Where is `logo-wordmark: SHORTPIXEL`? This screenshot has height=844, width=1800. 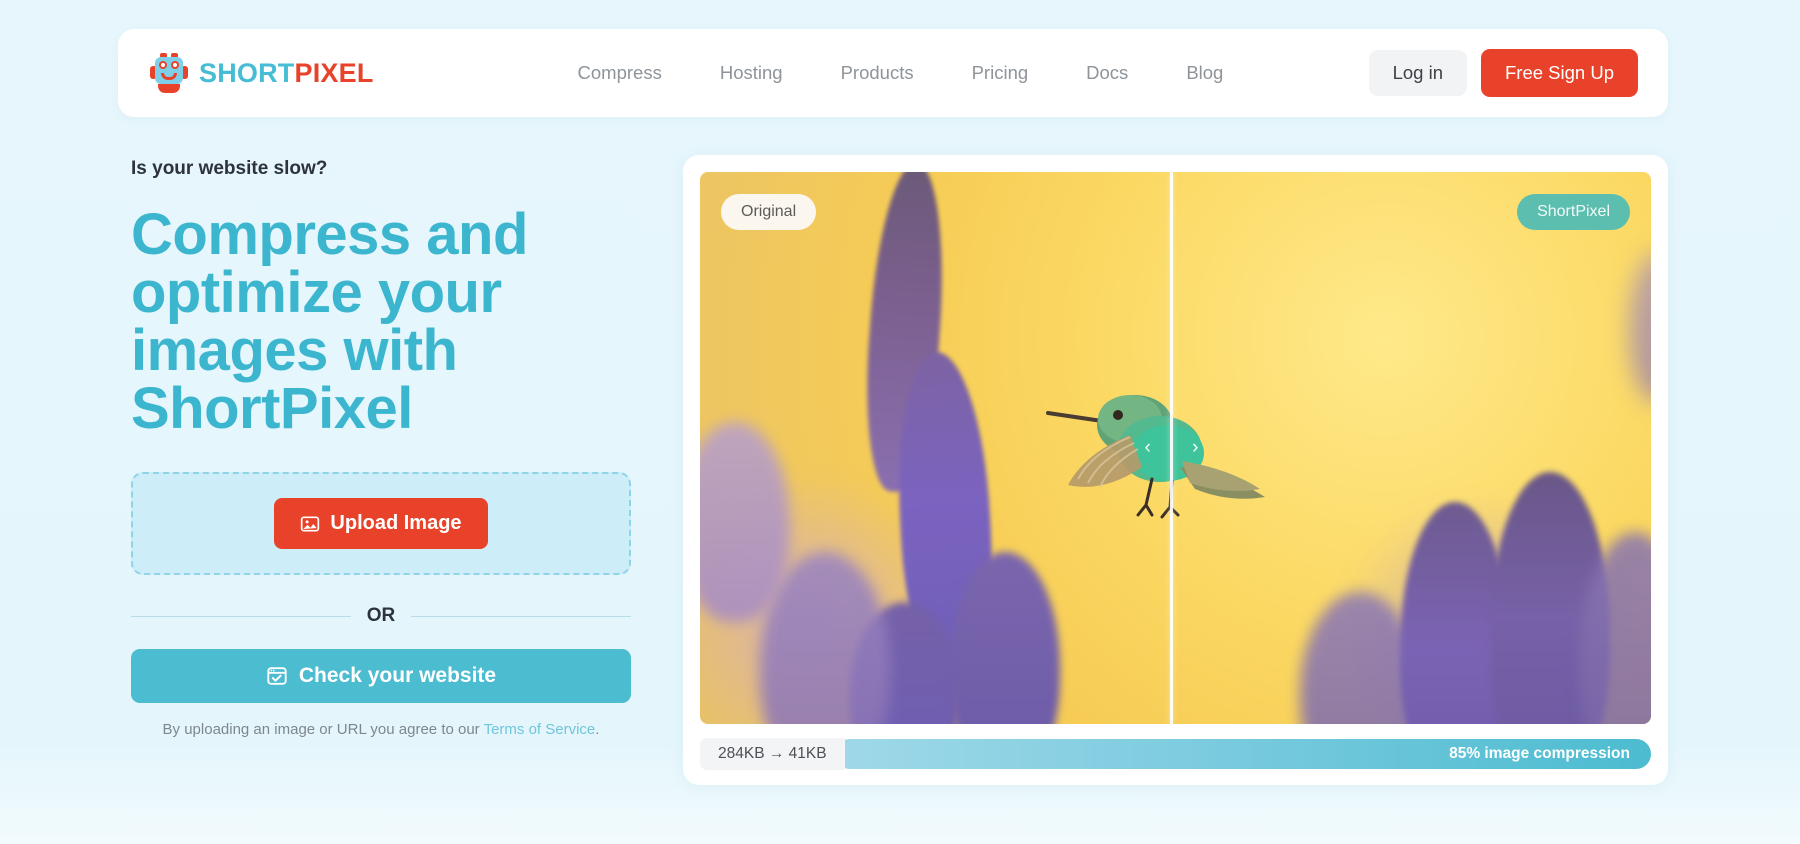
logo-wordmark: SHORTPIXEL is located at coordinates (286, 73).